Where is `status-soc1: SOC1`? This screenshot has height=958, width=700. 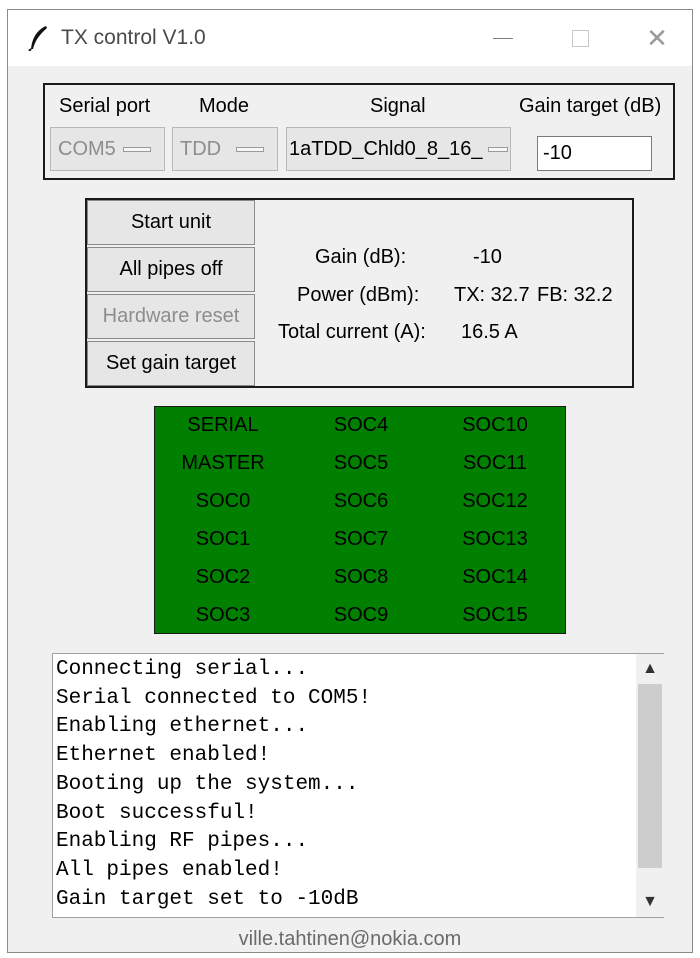
status-soc1: SOC1 is located at coordinates (223, 539).